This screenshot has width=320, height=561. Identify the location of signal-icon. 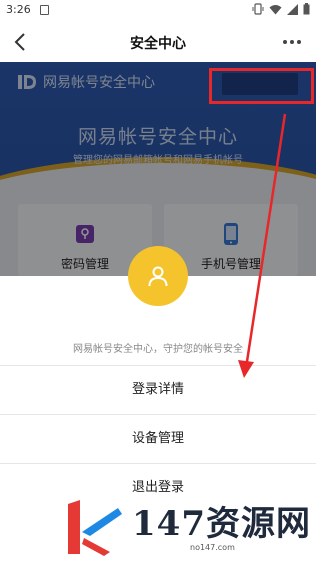
(292, 9).